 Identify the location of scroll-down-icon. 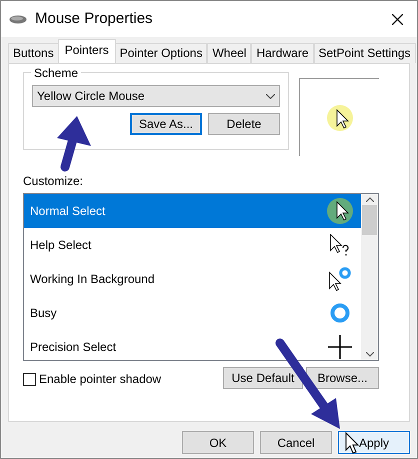
(370, 354).